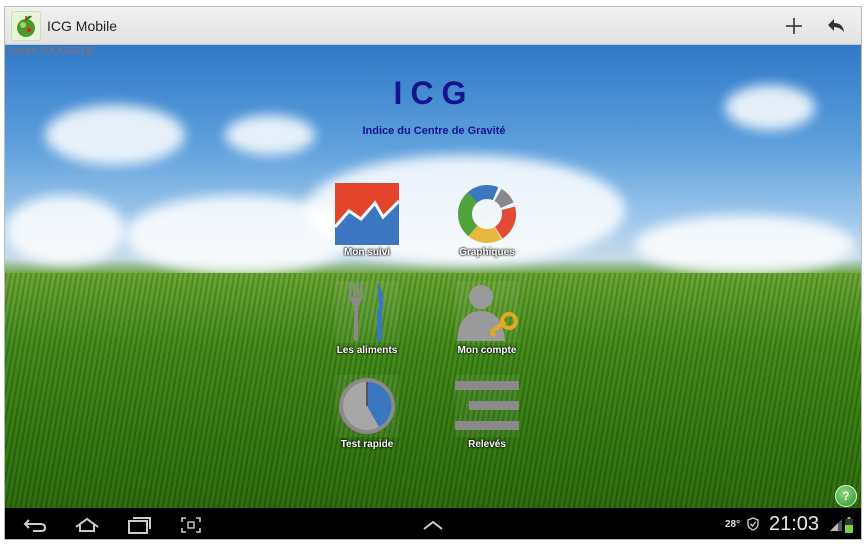 The width and height of the screenshot is (866, 544). I want to click on tile-releves: Relevés, so click(487, 415).